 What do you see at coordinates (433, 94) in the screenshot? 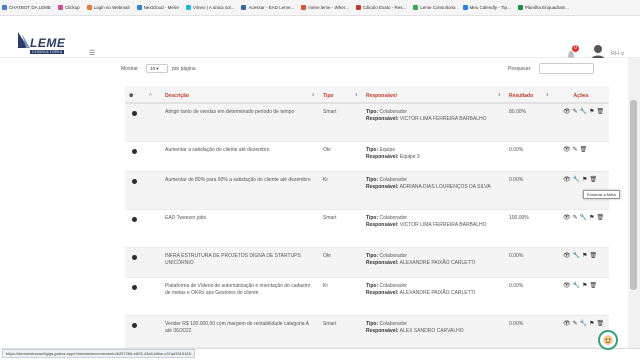
I see `header-responsavel: Responsável ⇕` at bounding box center [433, 94].